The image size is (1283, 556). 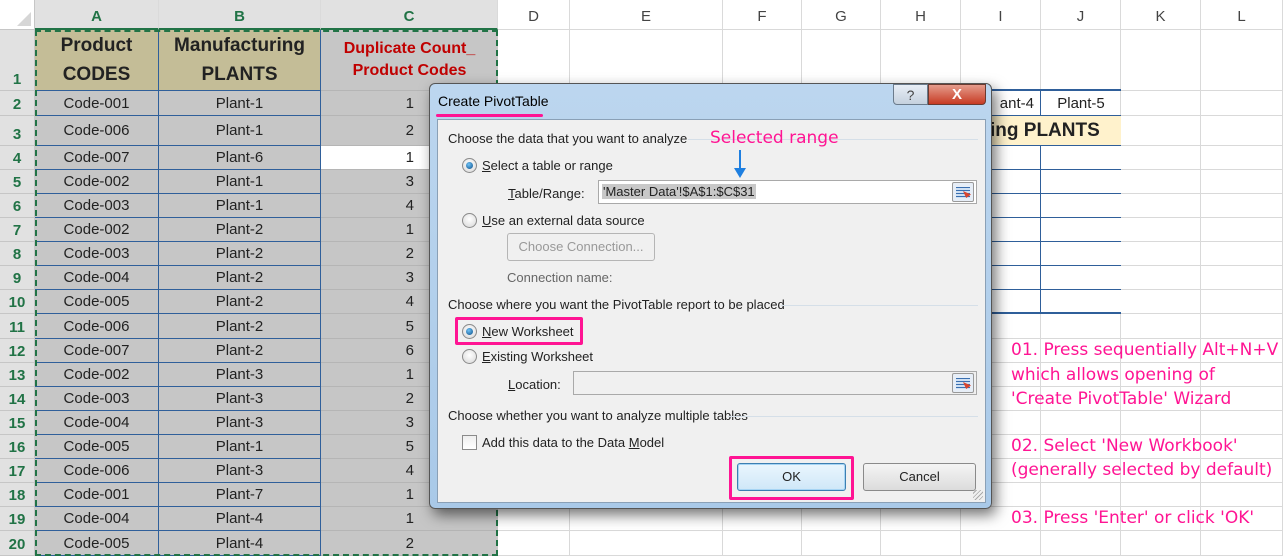 I want to click on cell-a17: Code-006, so click(x=97, y=471).